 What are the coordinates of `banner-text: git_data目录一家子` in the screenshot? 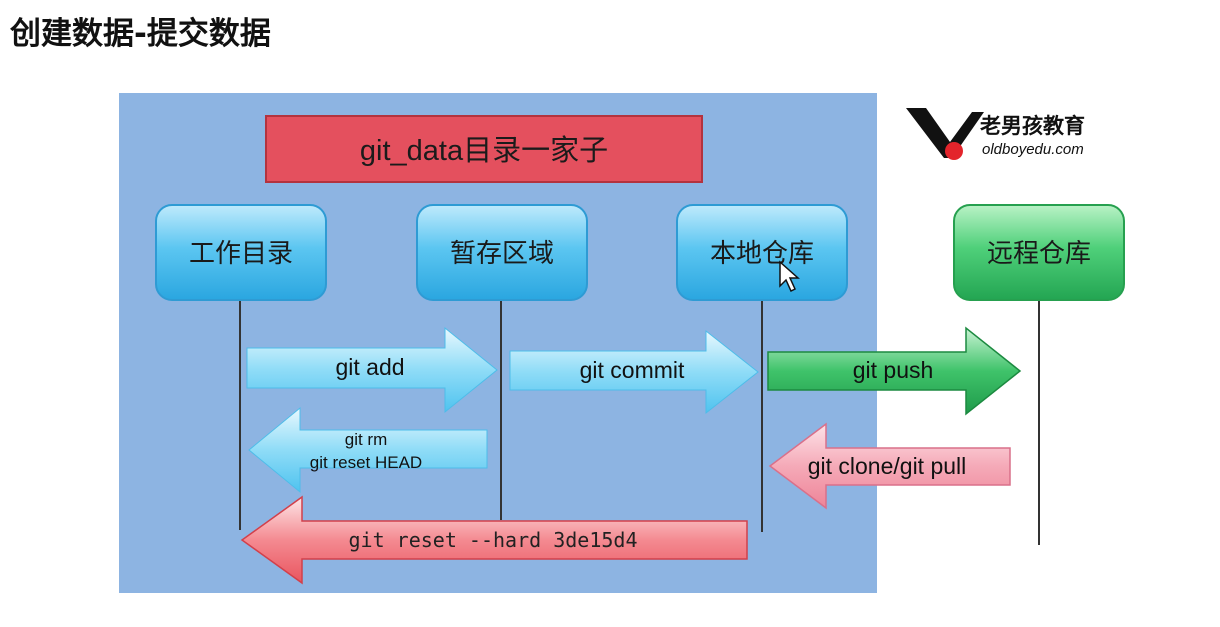 It's located at (484, 150).